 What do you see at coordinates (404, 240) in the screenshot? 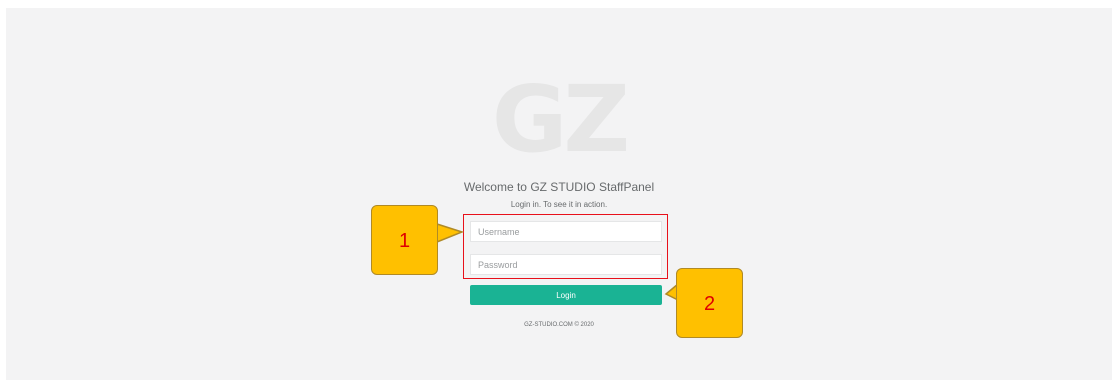
I see `callout-1: 1` at bounding box center [404, 240].